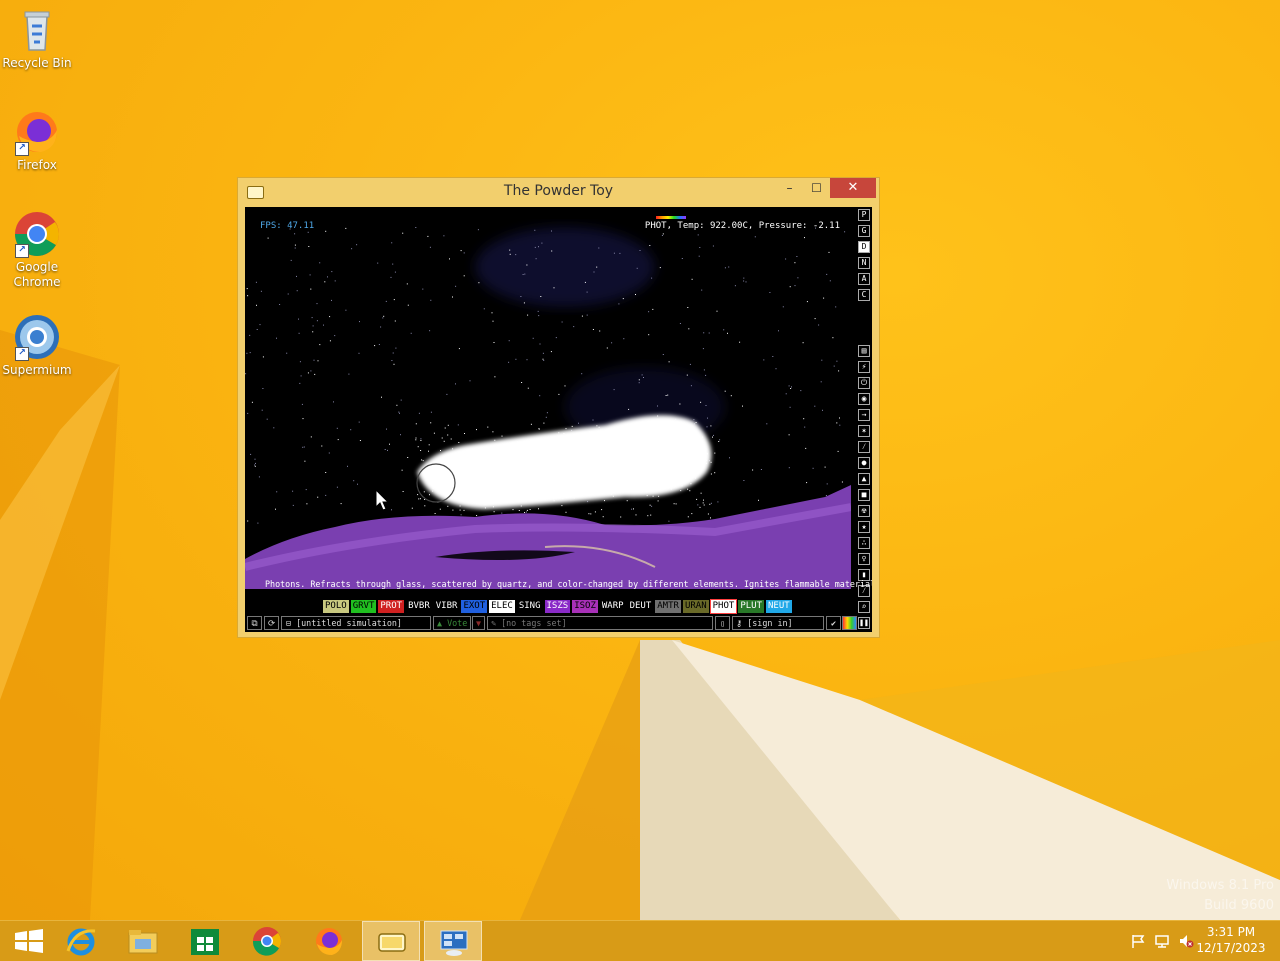 This screenshot has width=1280, height=961. Describe the element at coordinates (864, 495) in the screenshot. I see `category-solids-icon: ■` at that location.